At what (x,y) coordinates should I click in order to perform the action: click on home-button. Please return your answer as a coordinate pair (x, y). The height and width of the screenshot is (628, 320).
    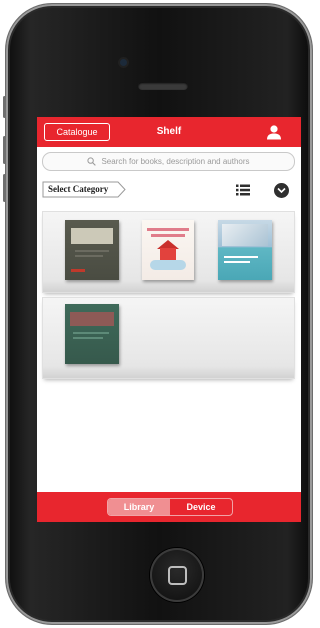
    Looking at the image, I should click on (177, 575).